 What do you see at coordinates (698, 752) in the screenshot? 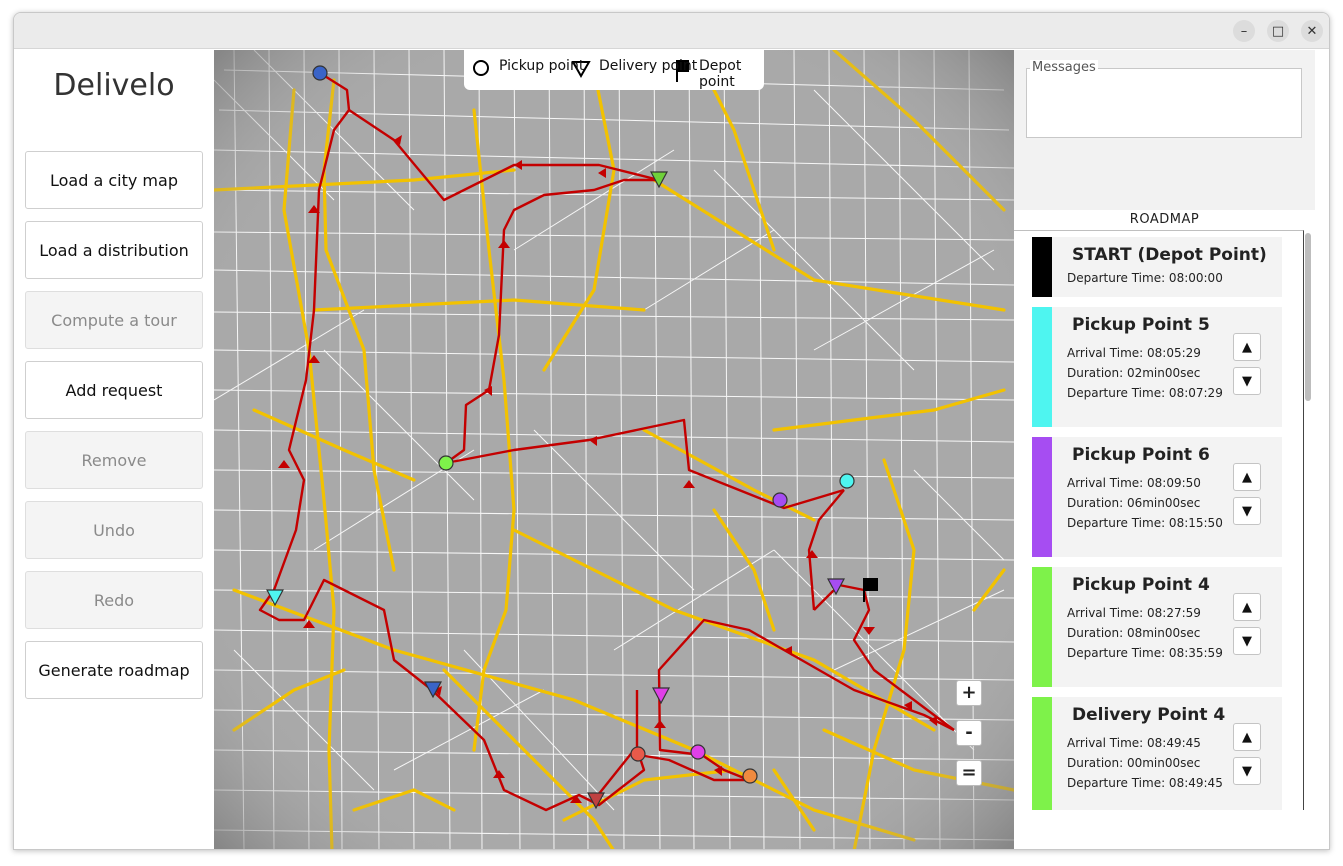
I see `pickup-marker-magenta` at bounding box center [698, 752].